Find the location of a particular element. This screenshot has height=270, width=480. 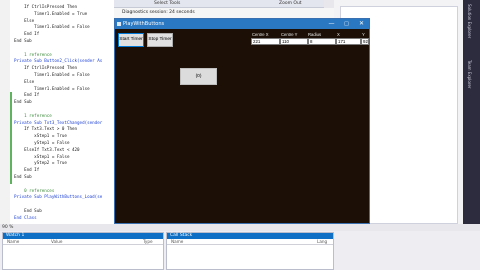

call-stack-panel: Call Stack Name Lang is located at coordinates (250, 251).